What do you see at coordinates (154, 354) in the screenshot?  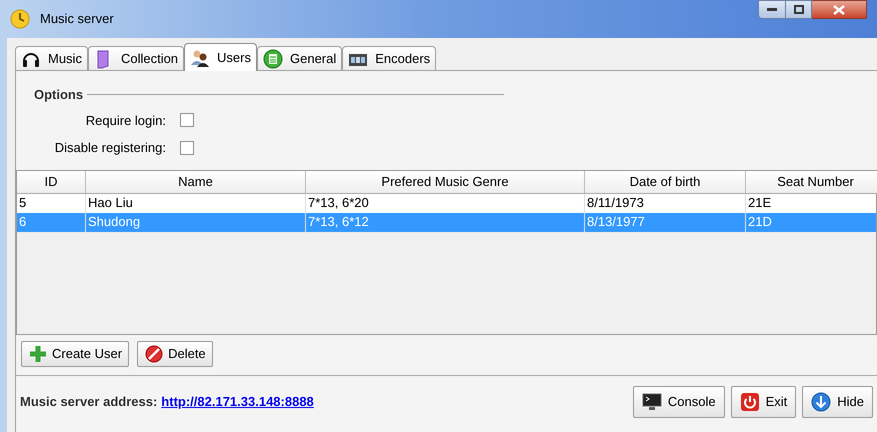 I see `no-entry-icon` at bounding box center [154, 354].